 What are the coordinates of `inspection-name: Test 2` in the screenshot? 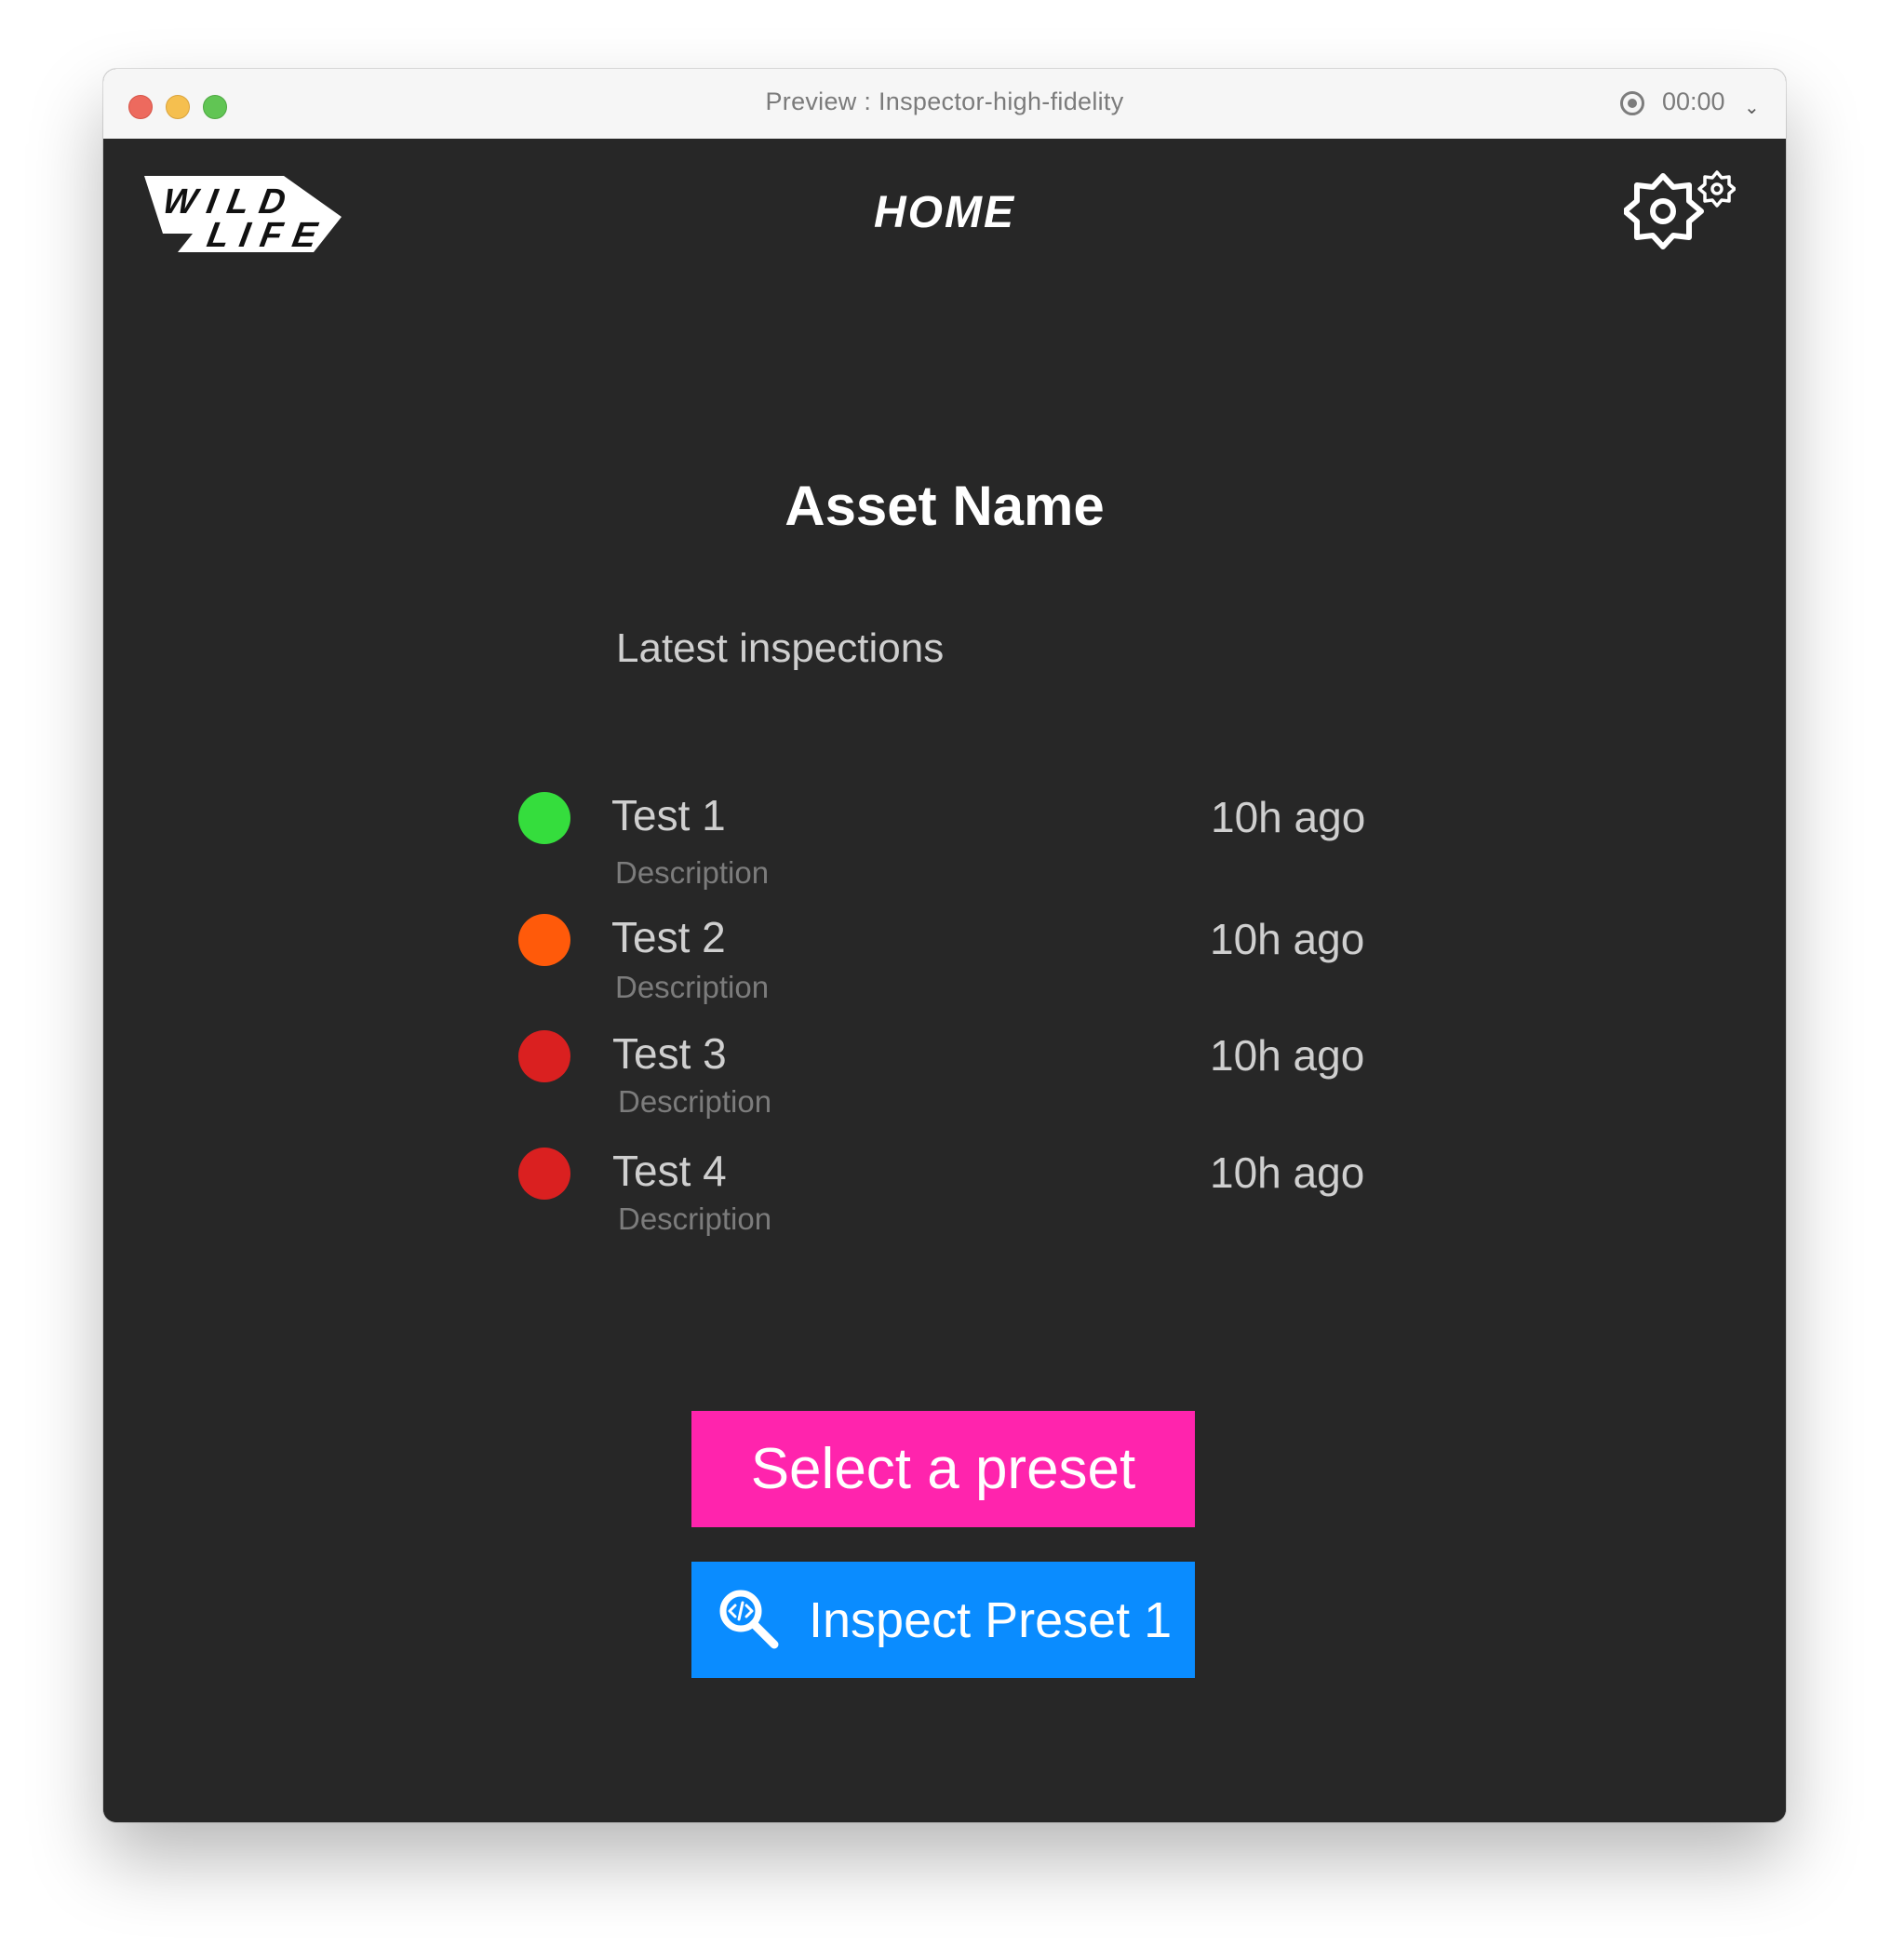 It's located at (669, 937).